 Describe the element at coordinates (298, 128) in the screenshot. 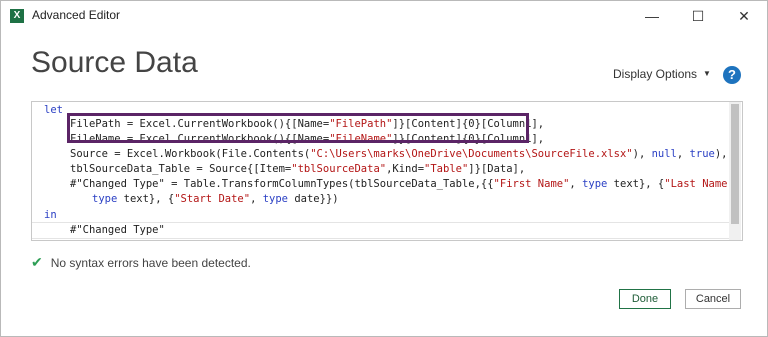

I see `highlight-box` at that location.